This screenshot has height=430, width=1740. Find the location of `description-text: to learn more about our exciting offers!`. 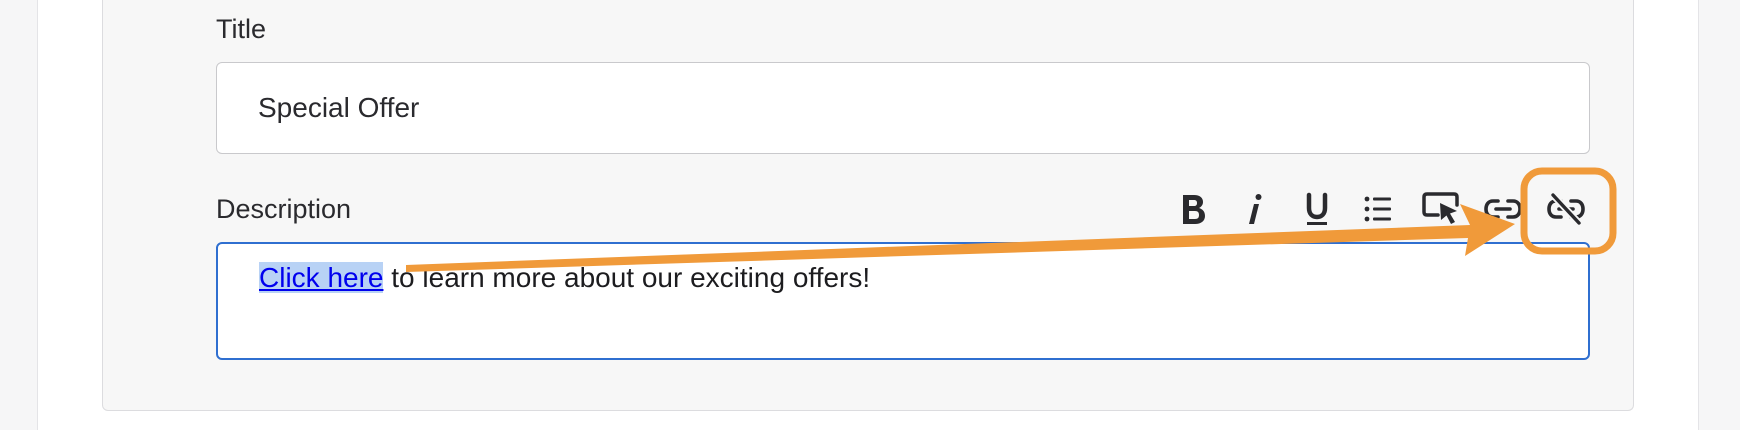

description-text: to learn more about our exciting offers! is located at coordinates (627, 277).